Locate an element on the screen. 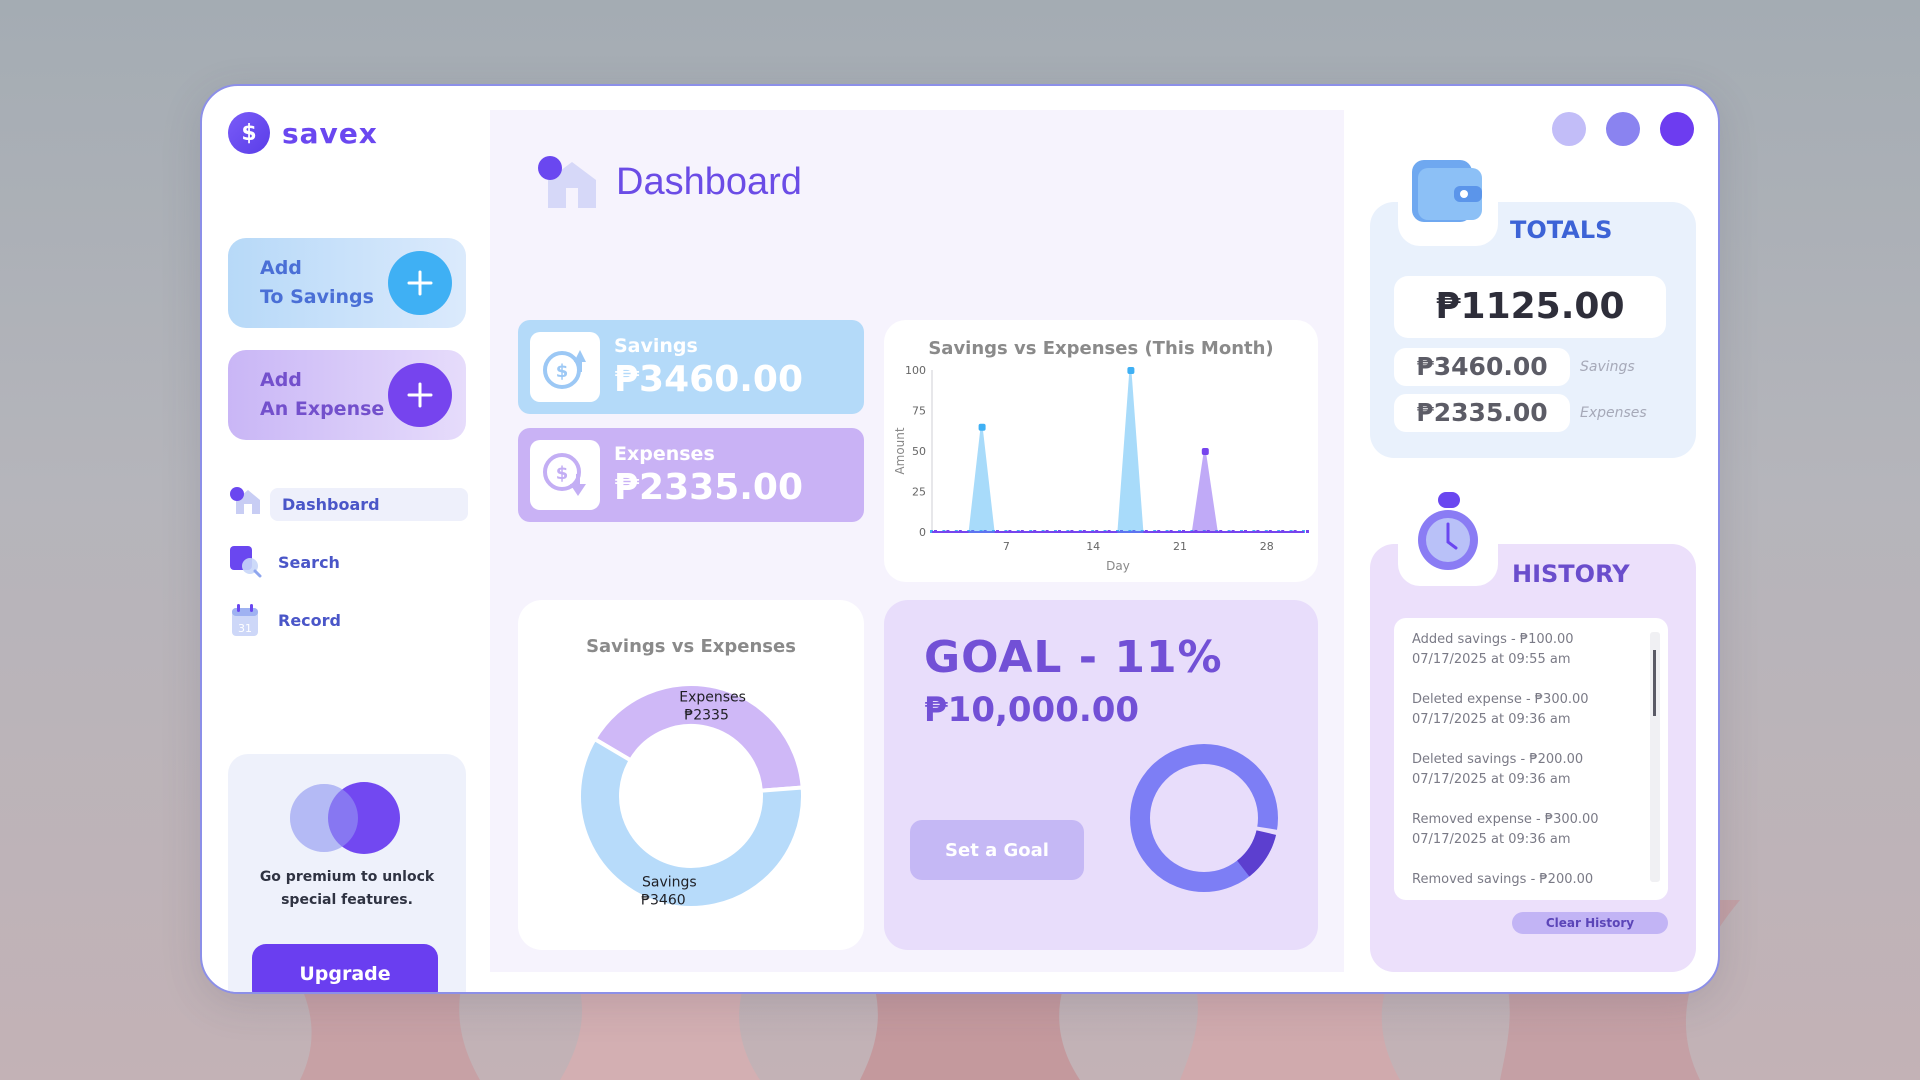 The image size is (1920, 1080). app-logo: $ savex is located at coordinates (348, 133).